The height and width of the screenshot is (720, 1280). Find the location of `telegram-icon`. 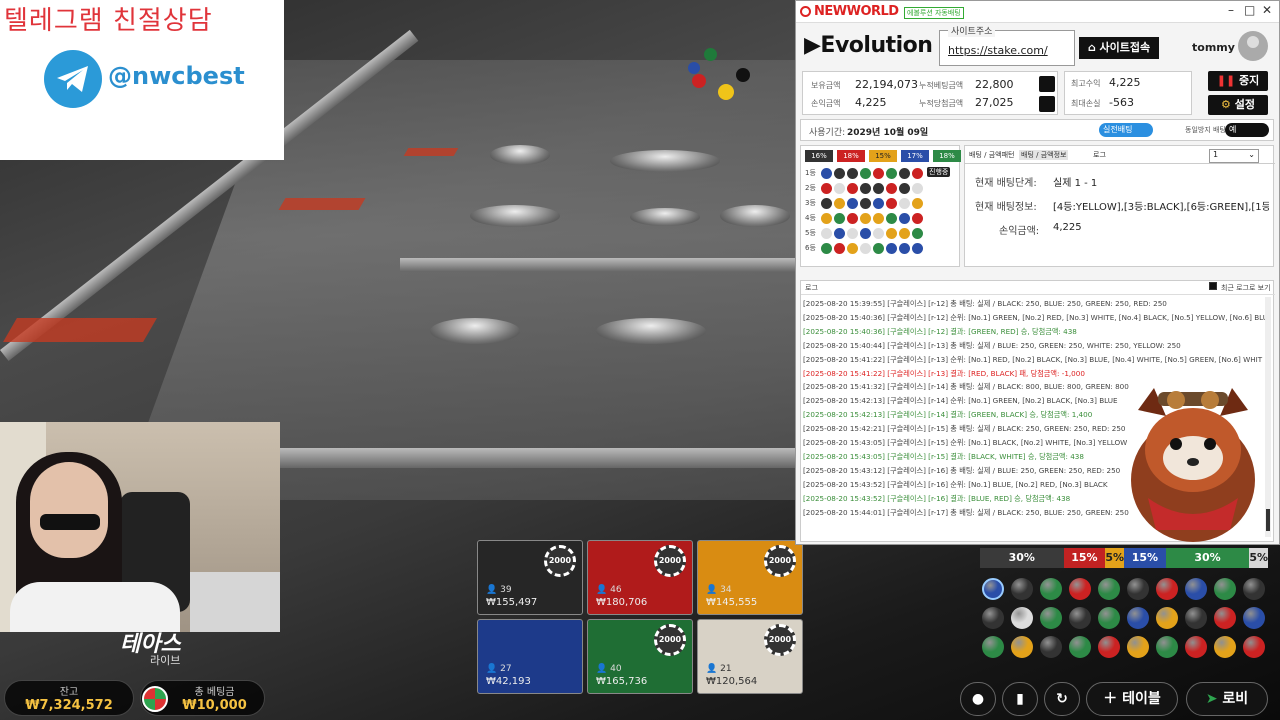

telegram-icon is located at coordinates (73, 79).